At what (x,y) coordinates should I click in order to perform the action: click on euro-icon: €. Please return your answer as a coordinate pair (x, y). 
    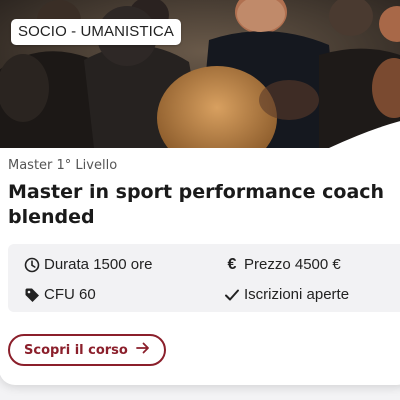
    Looking at the image, I should click on (232, 264).